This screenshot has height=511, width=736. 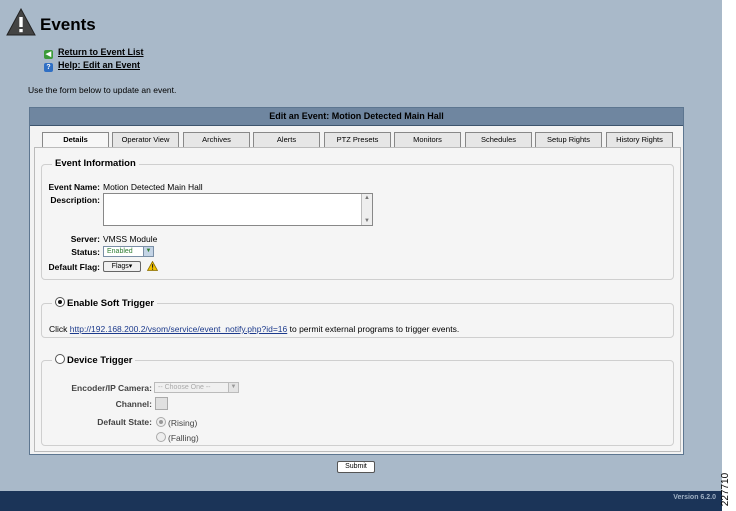 What do you see at coordinates (102, 90) in the screenshot?
I see `intro-text: Use the form below to update an event.` at bounding box center [102, 90].